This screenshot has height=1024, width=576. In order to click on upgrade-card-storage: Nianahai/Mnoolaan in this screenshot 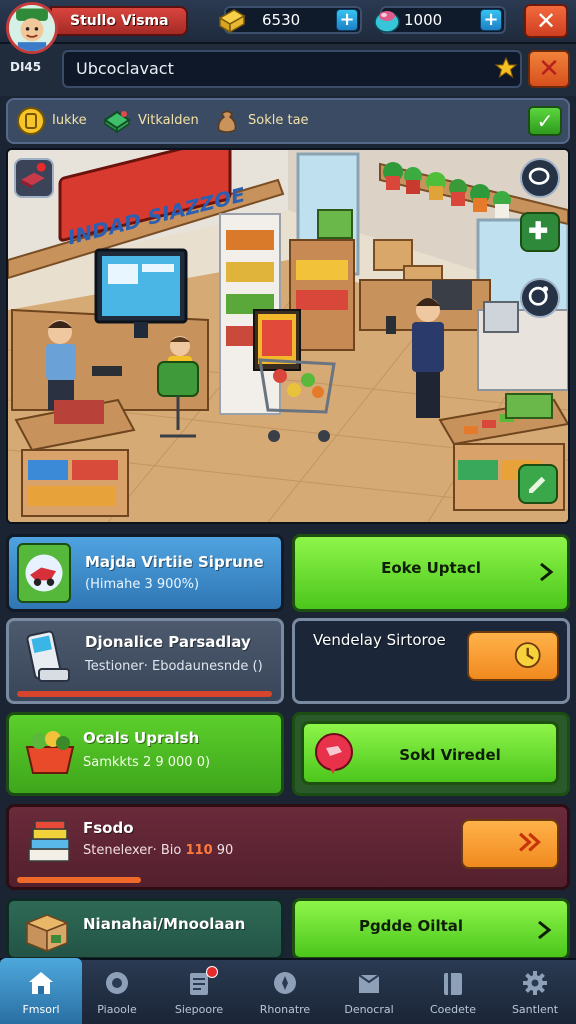, I will do `click(145, 929)`.